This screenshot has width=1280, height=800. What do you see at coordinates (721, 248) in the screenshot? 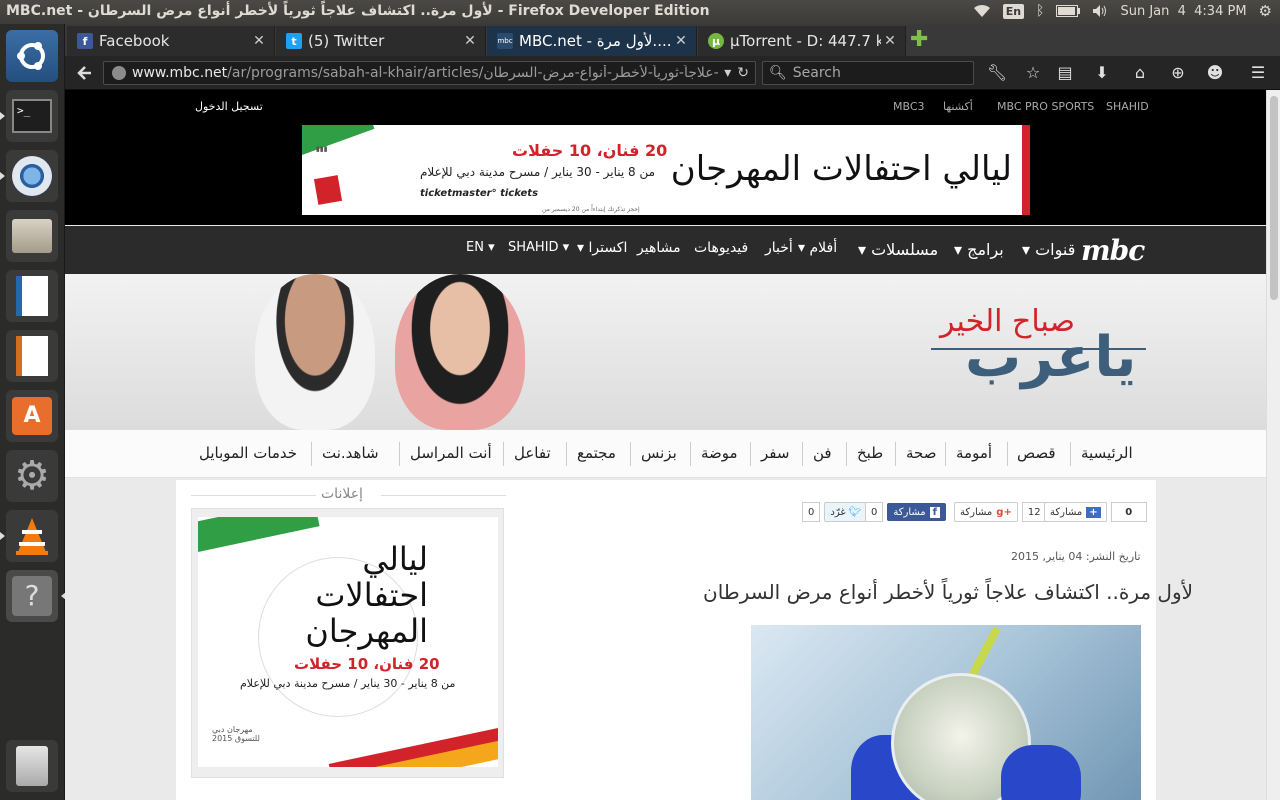
I see `nav-videos: فيديوهات` at bounding box center [721, 248].